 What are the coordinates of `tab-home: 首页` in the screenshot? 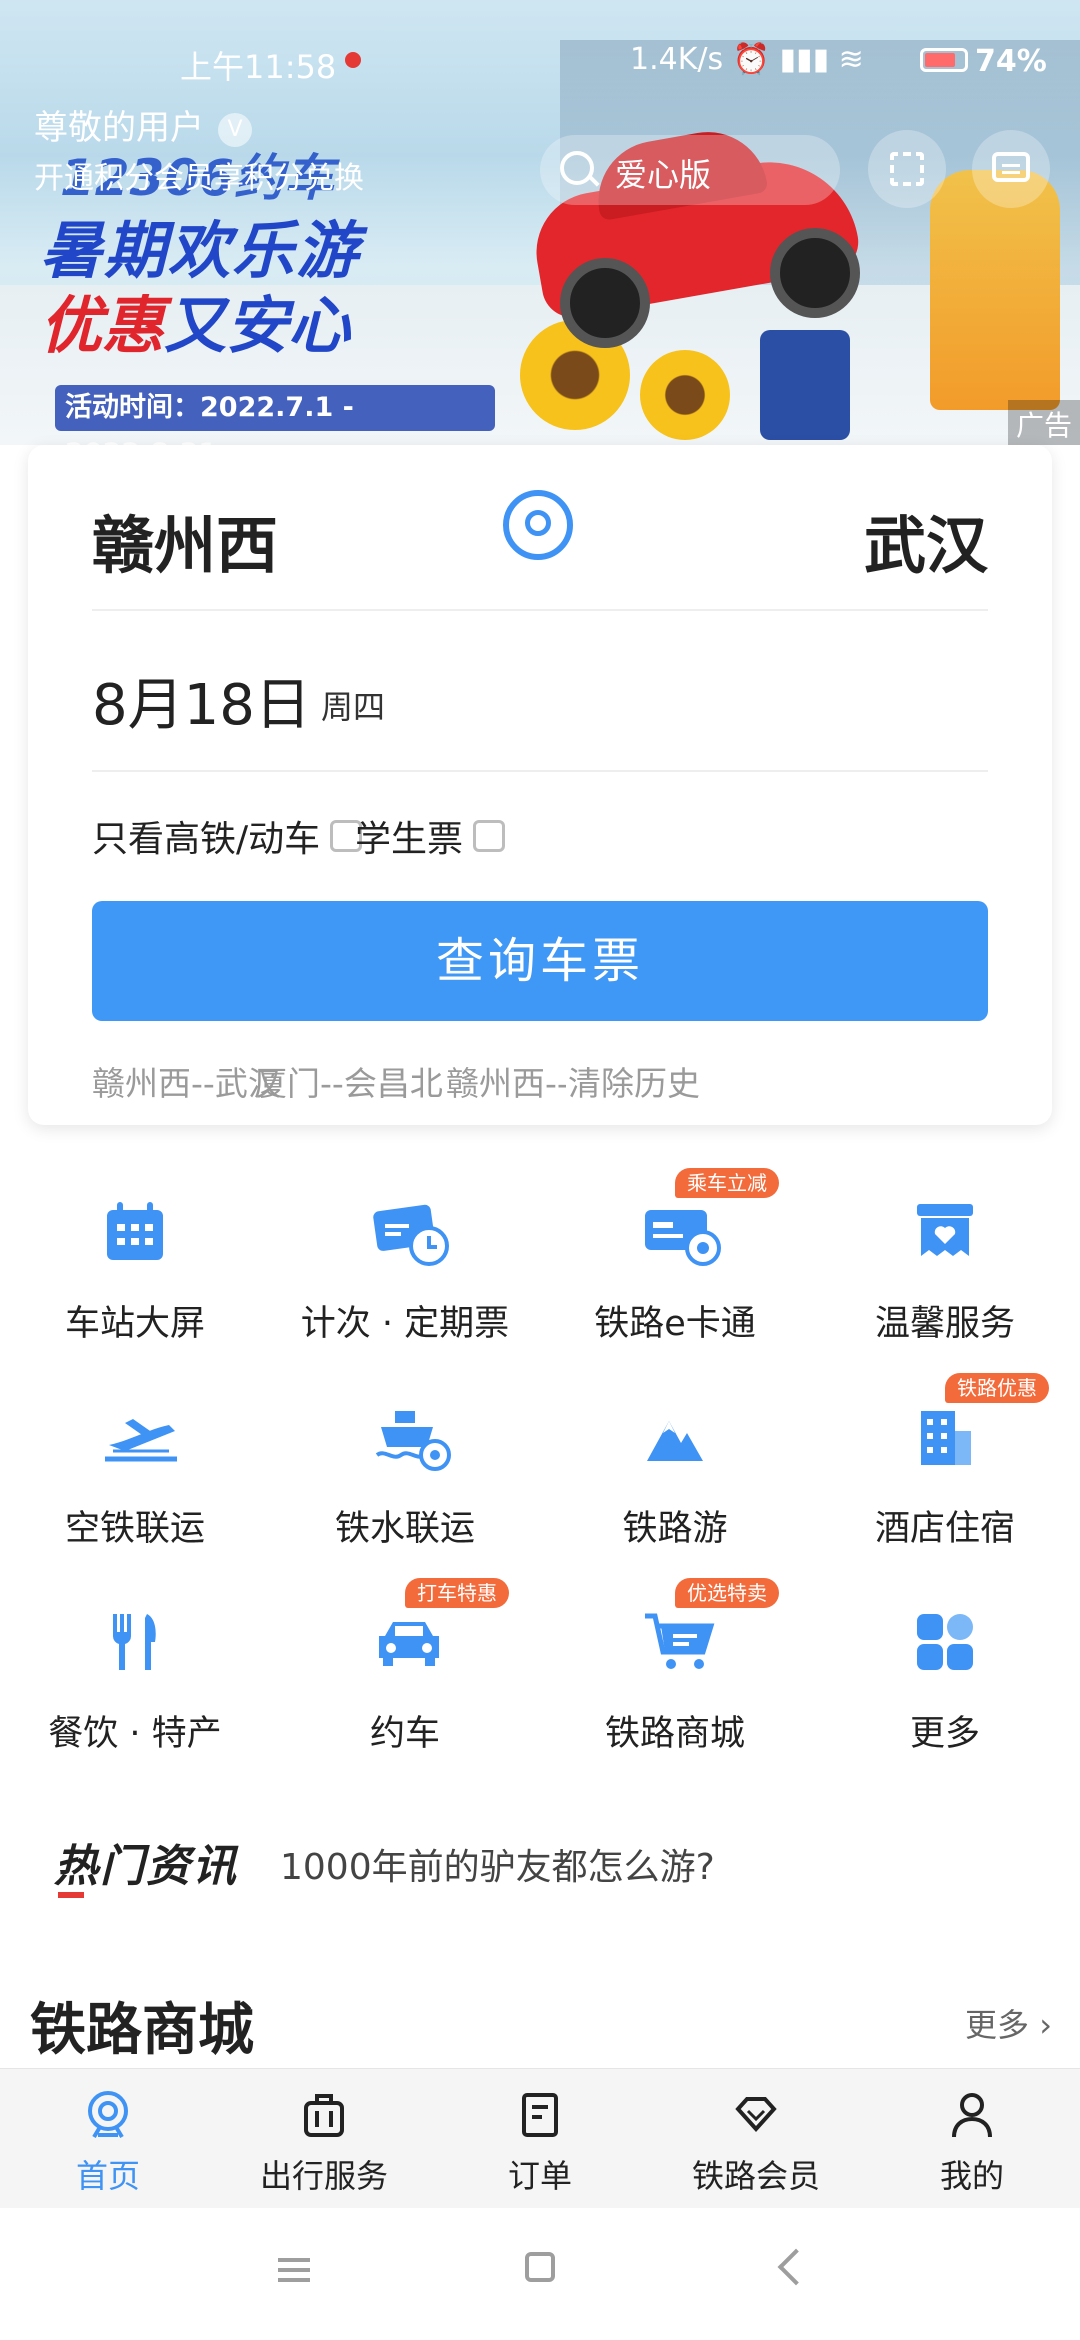 It's located at (108, 2139).